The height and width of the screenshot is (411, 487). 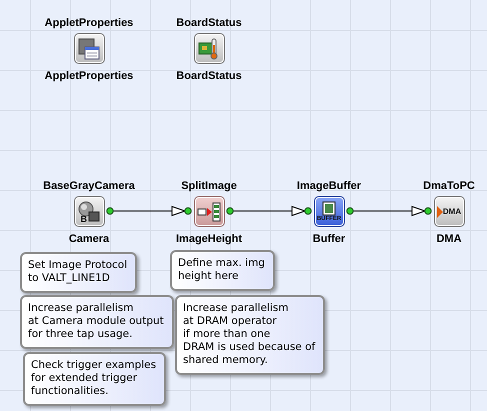 What do you see at coordinates (89, 239) in the screenshot?
I see `node-caption: Camera` at bounding box center [89, 239].